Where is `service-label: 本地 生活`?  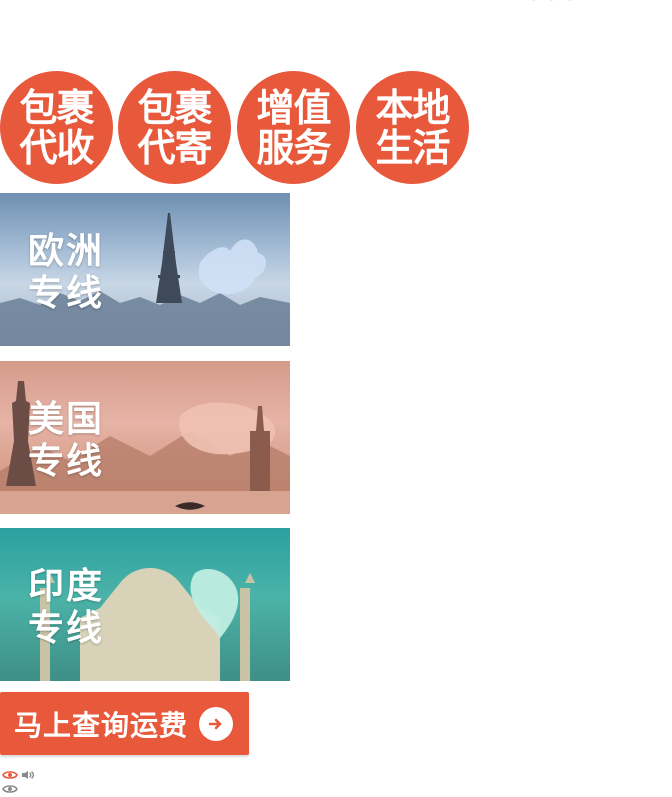 service-label: 本地 生活 is located at coordinates (412, 127).